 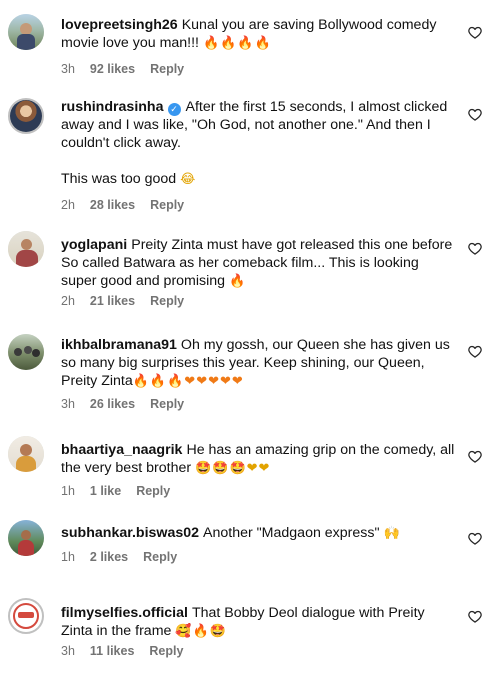 I want to click on comment-username: lovepreetsingh26, so click(x=119, y=25).